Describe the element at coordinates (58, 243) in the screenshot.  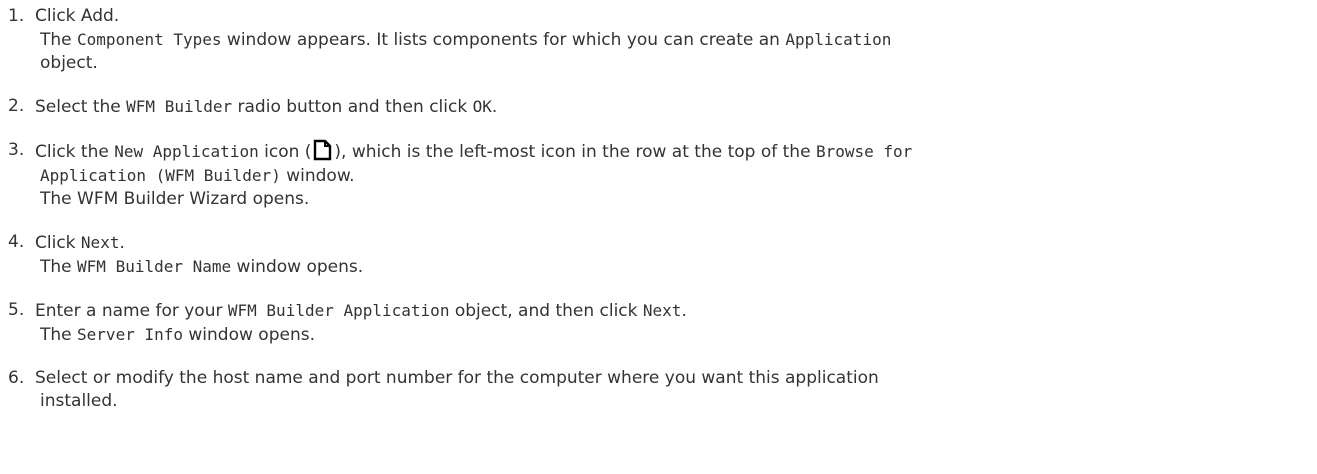
I see `step-text: Click` at that location.